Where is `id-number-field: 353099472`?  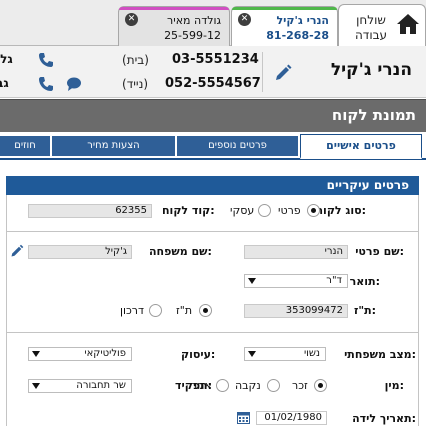 id-number-field: 353099472 is located at coordinates (296, 311).